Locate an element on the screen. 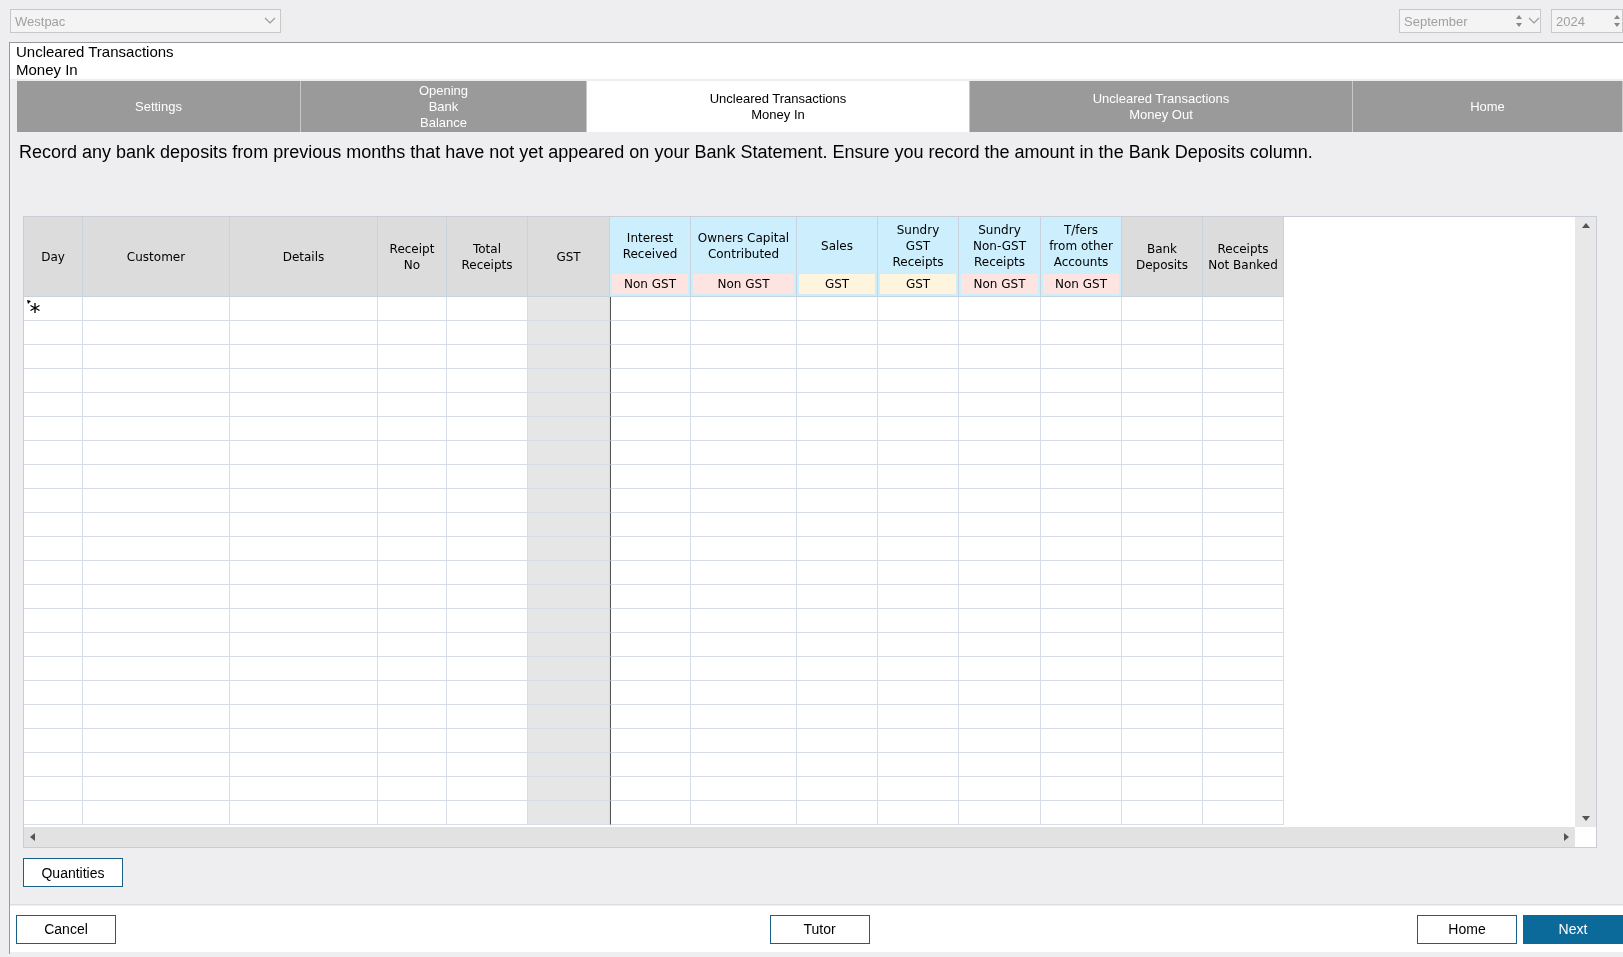 This screenshot has height=957, width=1623. scroll-up-icon is located at coordinates (1585, 225).